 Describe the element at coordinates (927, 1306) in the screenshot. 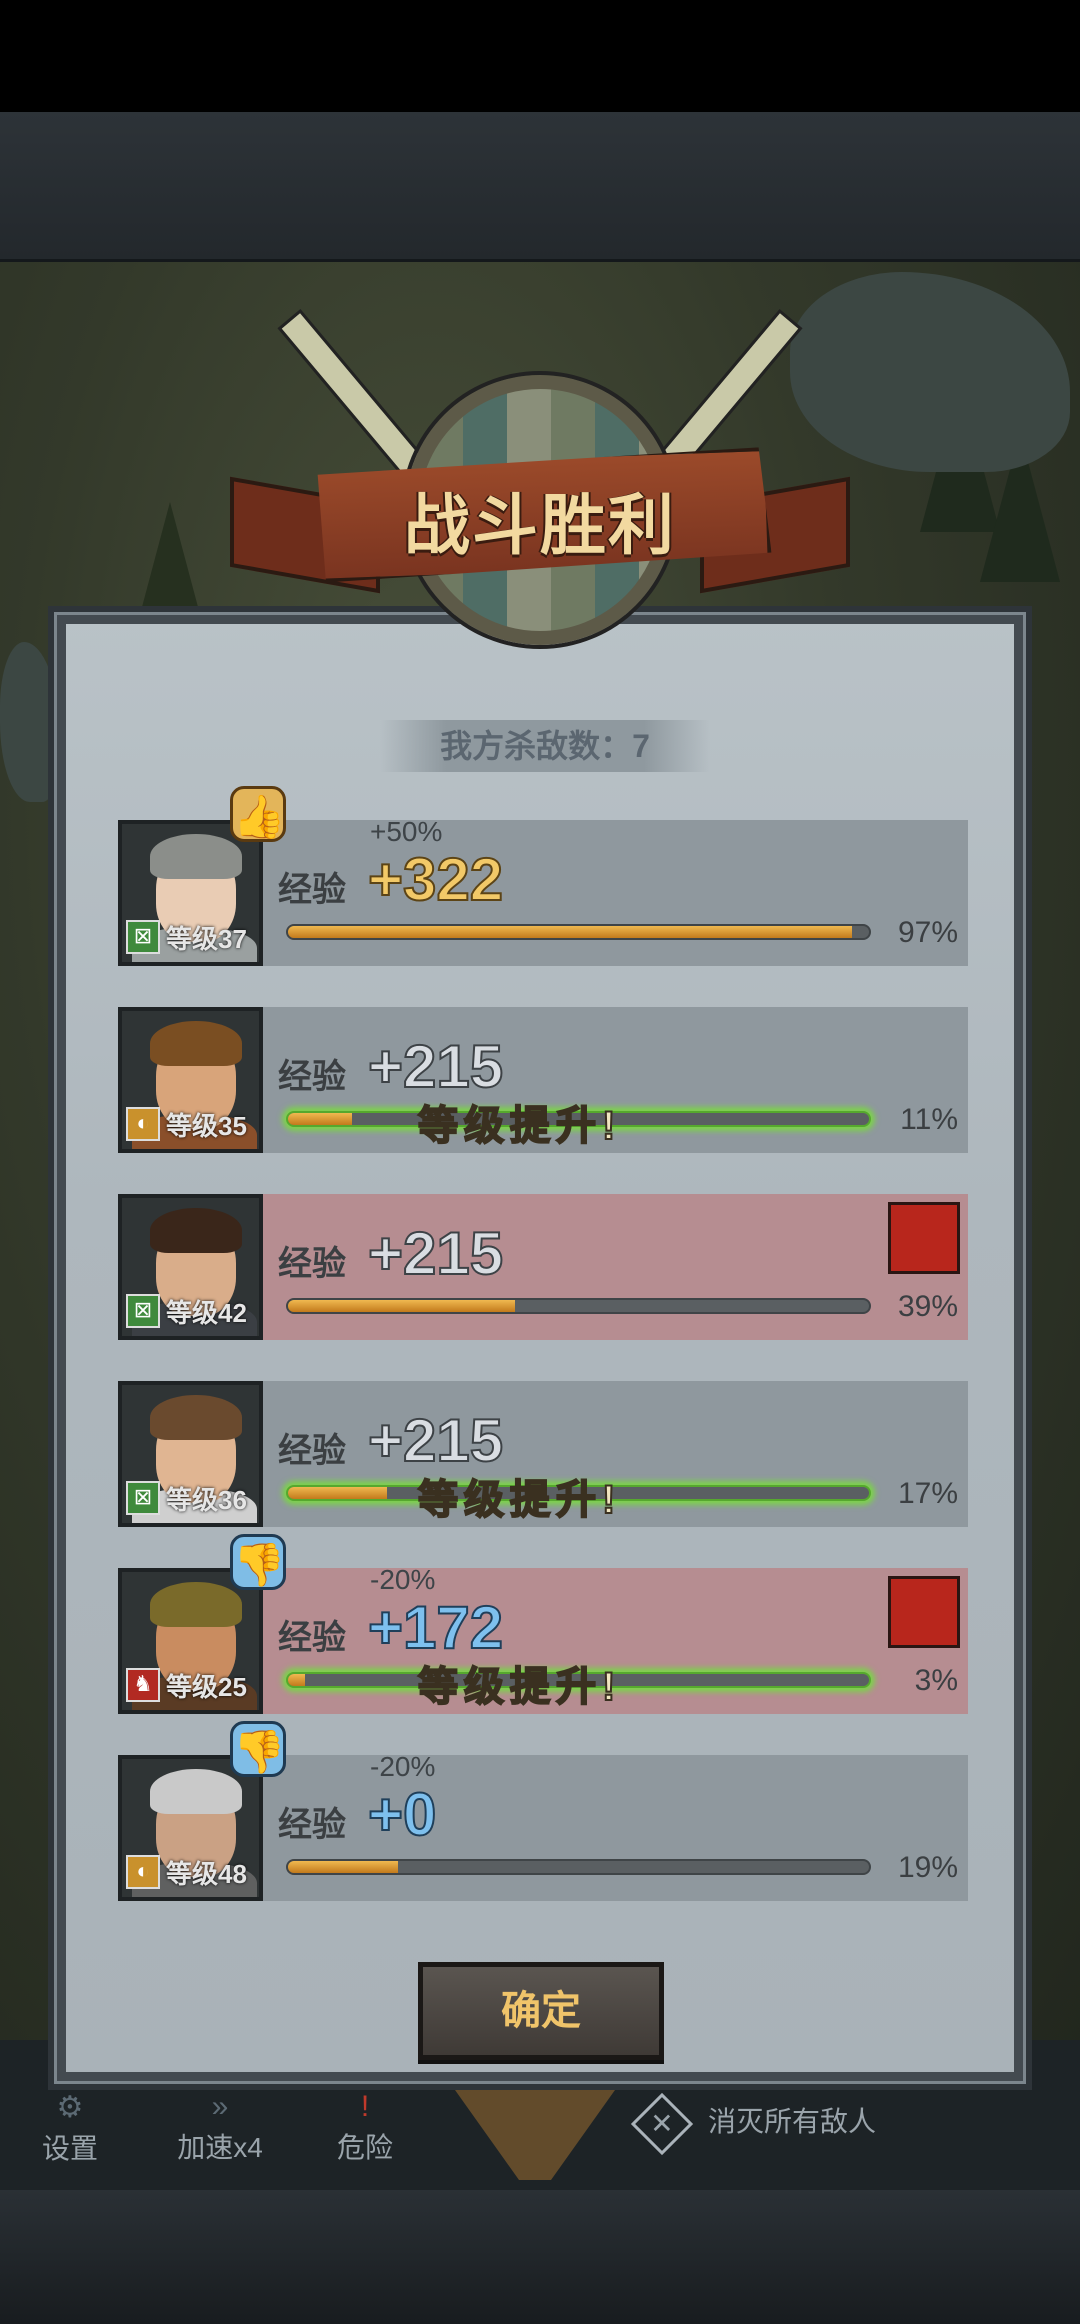

I see `exp-percent: 39%` at that location.